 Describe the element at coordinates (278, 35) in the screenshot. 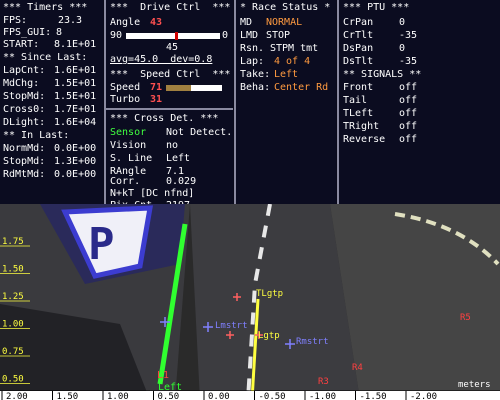

I see `lmd-value: STOP` at that location.